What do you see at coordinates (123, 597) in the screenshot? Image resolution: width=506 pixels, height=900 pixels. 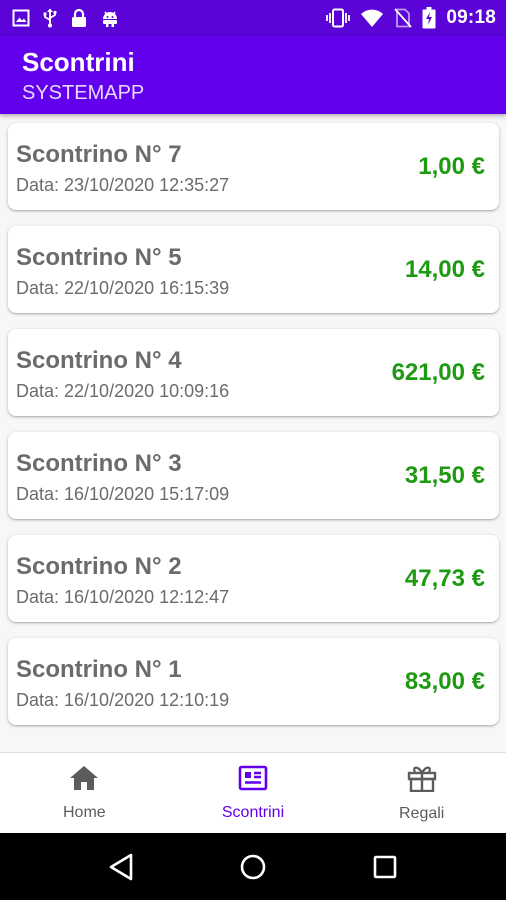 I see `receipt-date: Data: 16/10/2020 12:12:47` at bounding box center [123, 597].